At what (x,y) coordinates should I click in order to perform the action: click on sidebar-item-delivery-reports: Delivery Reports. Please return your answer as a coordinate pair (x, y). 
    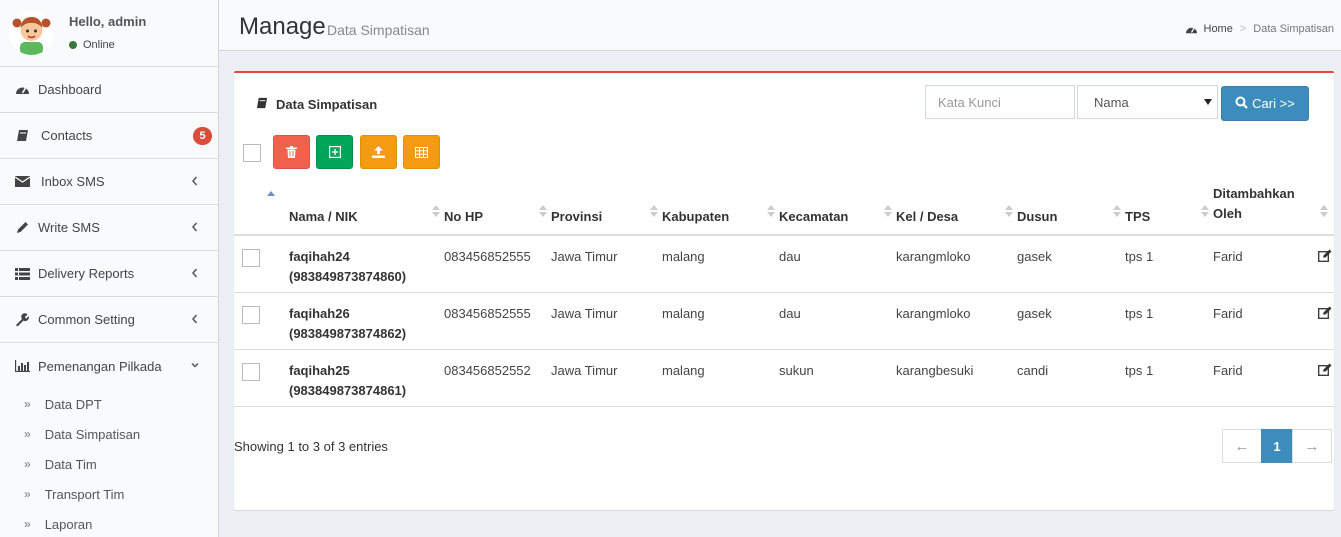
    Looking at the image, I should click on (109, 274).